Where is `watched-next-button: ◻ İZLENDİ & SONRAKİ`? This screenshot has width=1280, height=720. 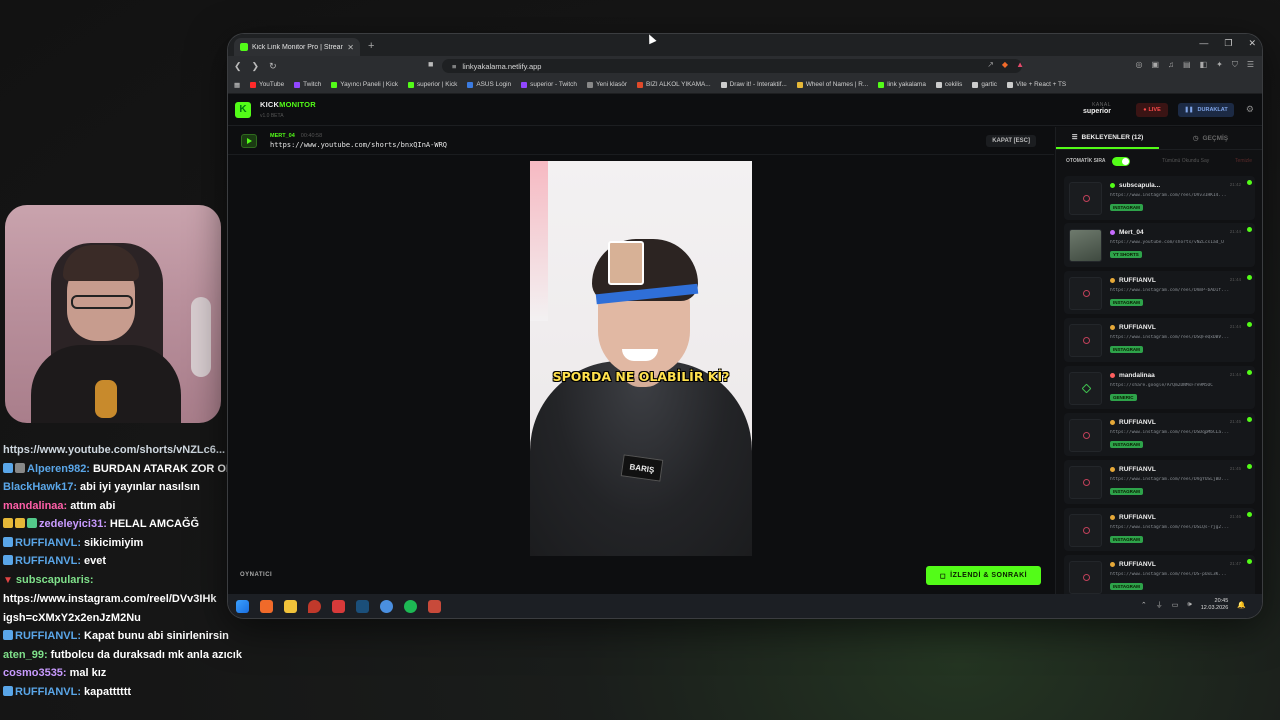 watched-next-button: ◻ İZLENDİ & SONRAKİ is located at coordinates (983, 575).